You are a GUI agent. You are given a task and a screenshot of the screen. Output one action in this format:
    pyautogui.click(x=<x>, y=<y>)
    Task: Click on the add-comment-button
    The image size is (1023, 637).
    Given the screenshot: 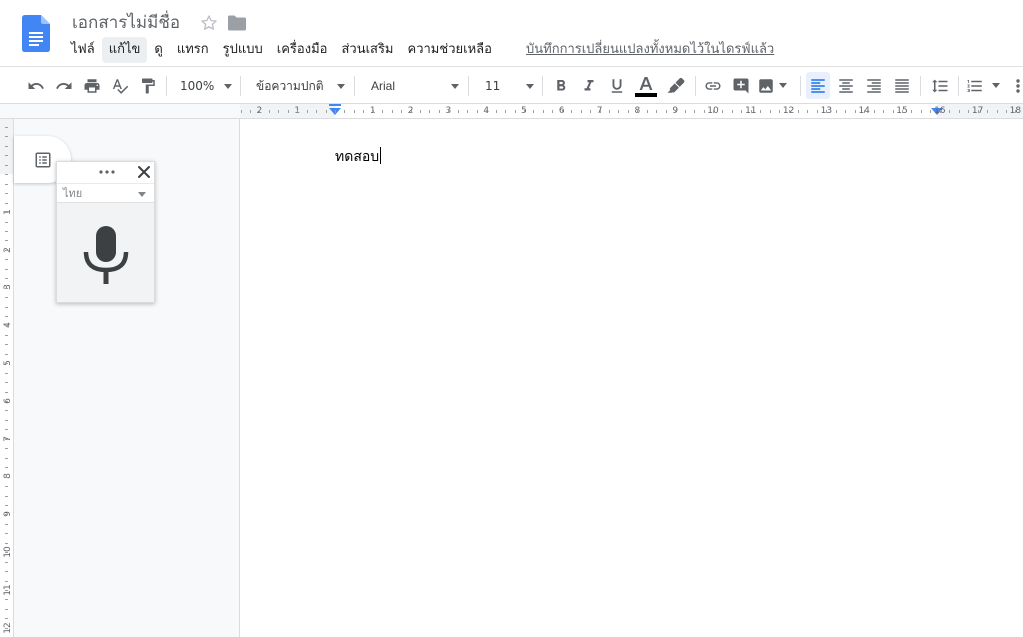 What is the action you would take?
    pyautogui.click(x=741, y=85)
    